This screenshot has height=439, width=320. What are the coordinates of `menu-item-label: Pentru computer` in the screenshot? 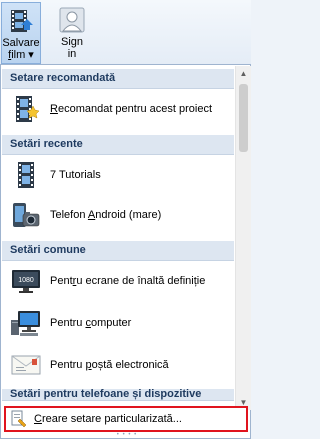 It's located at (91, 323).